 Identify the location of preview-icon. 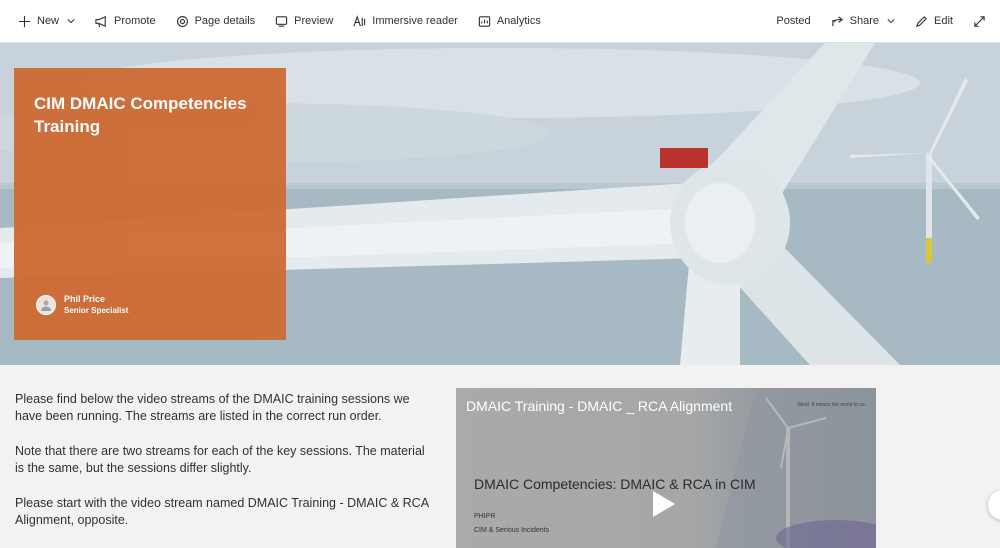
(281, 21).